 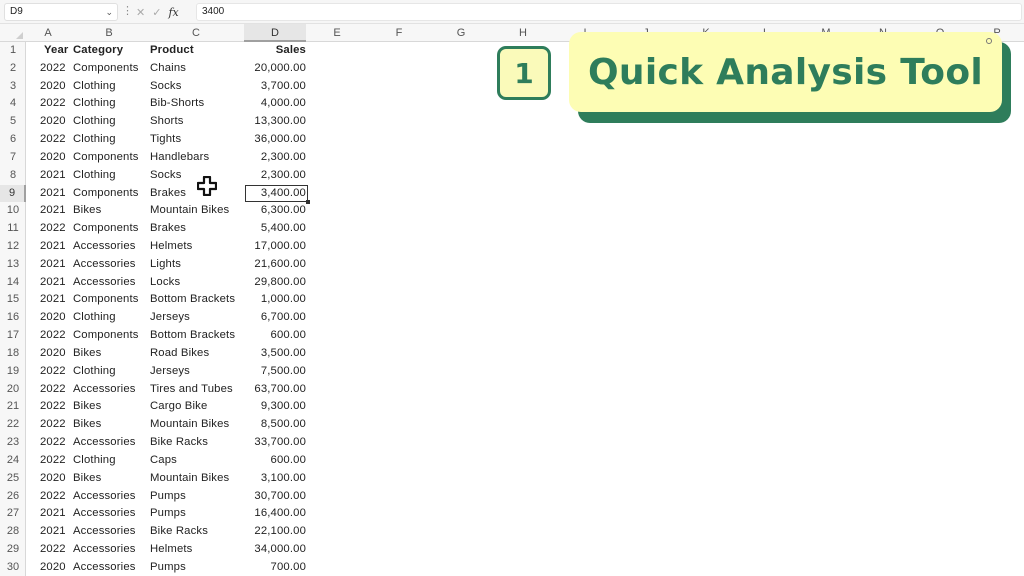 I want to click on cell-product: Bottom Brackets, so click(x=198, y=300).